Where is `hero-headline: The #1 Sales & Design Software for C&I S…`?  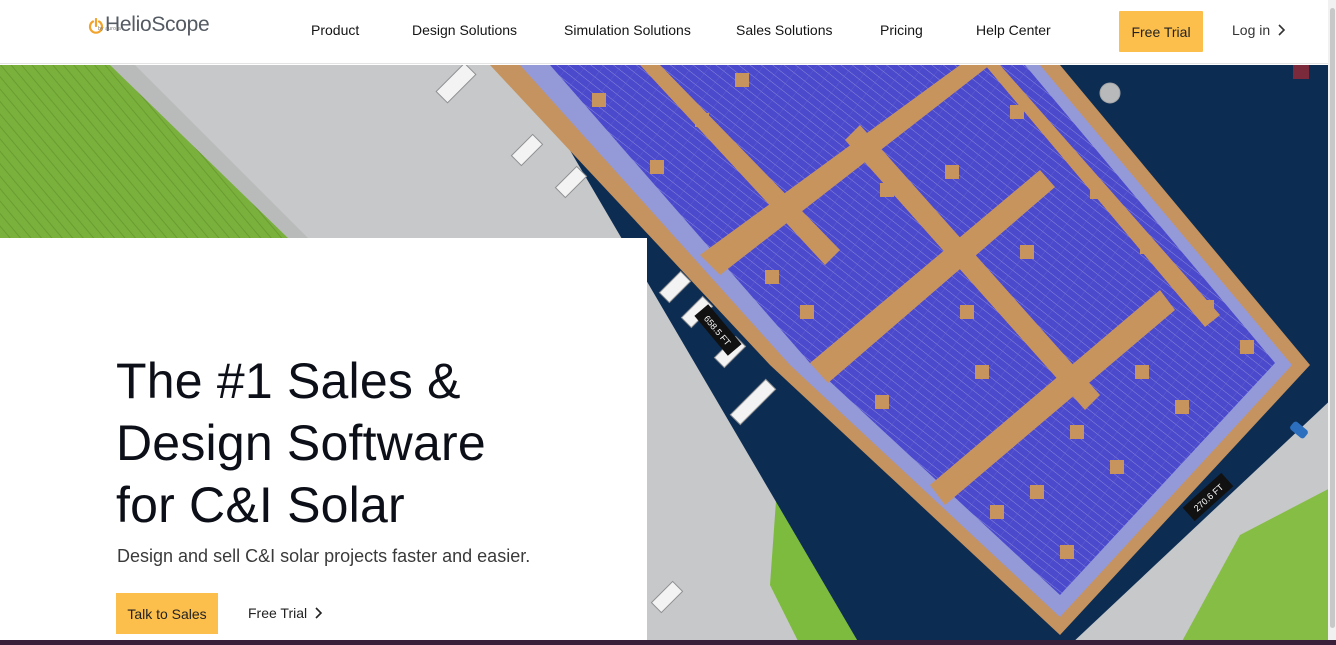
hero-headline: The #1 Sales & Design Software for C&I S… is located at coordinates (356, 443).